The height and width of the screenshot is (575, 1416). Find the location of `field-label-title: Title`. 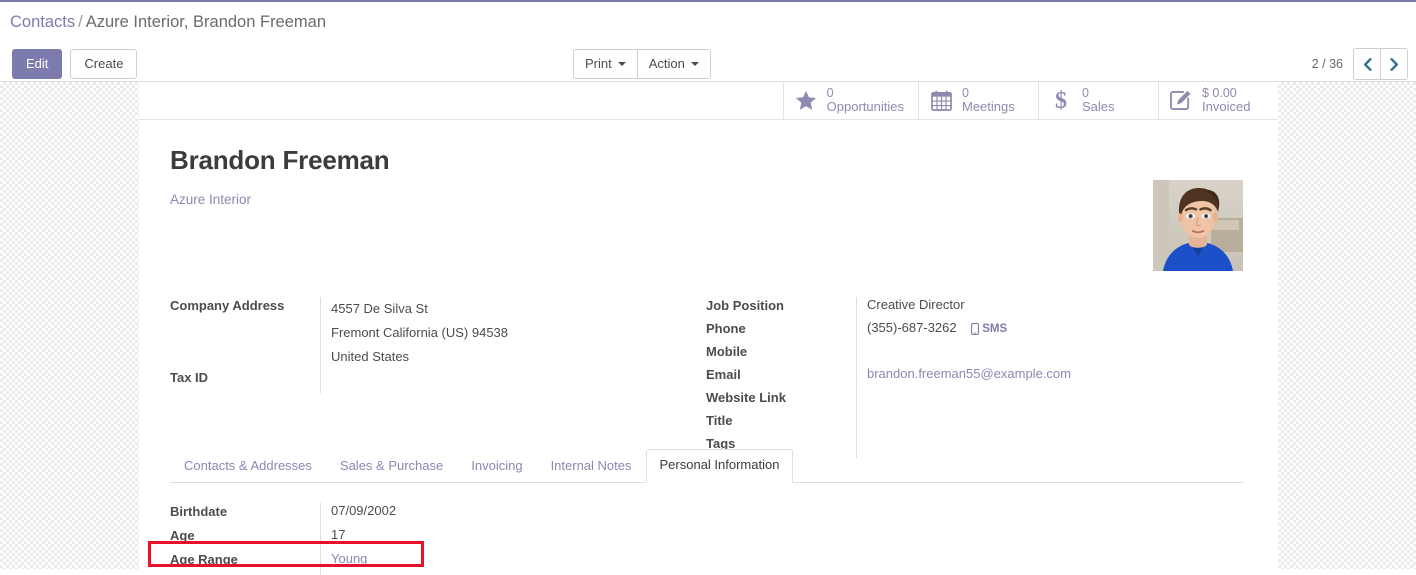

field-label-title: Title is located at coordinates (719, 420).